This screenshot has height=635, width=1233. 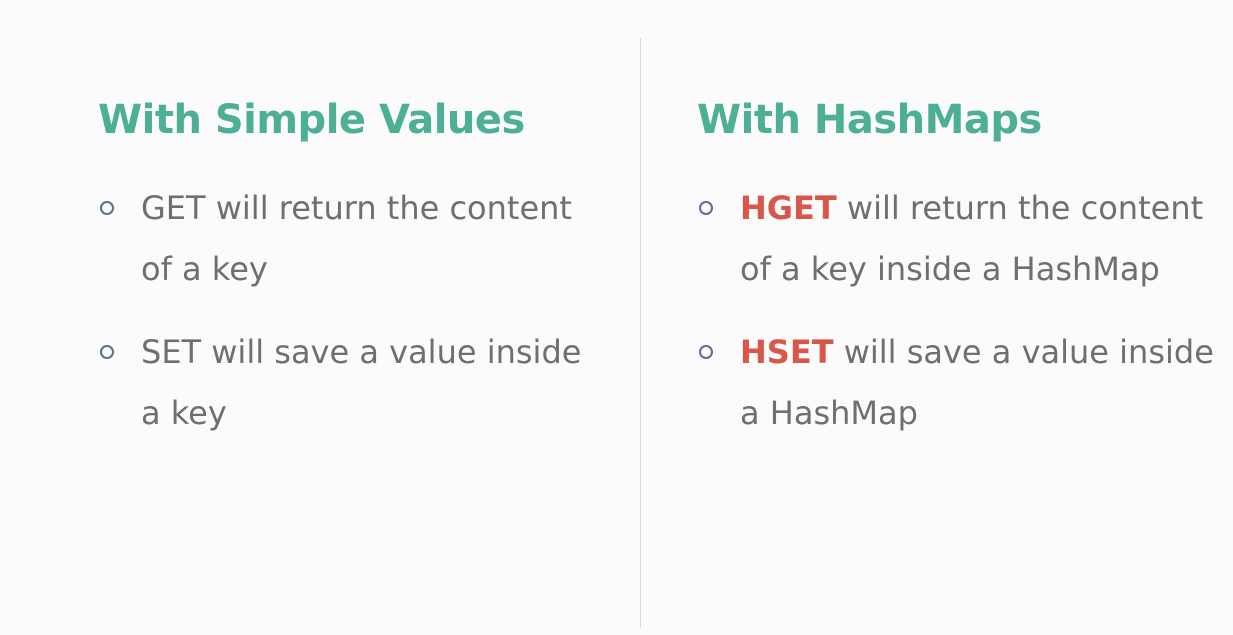 I want to click on list-item-hset: HSET will save a value inside a HashMap, so click(x=957, y=383).